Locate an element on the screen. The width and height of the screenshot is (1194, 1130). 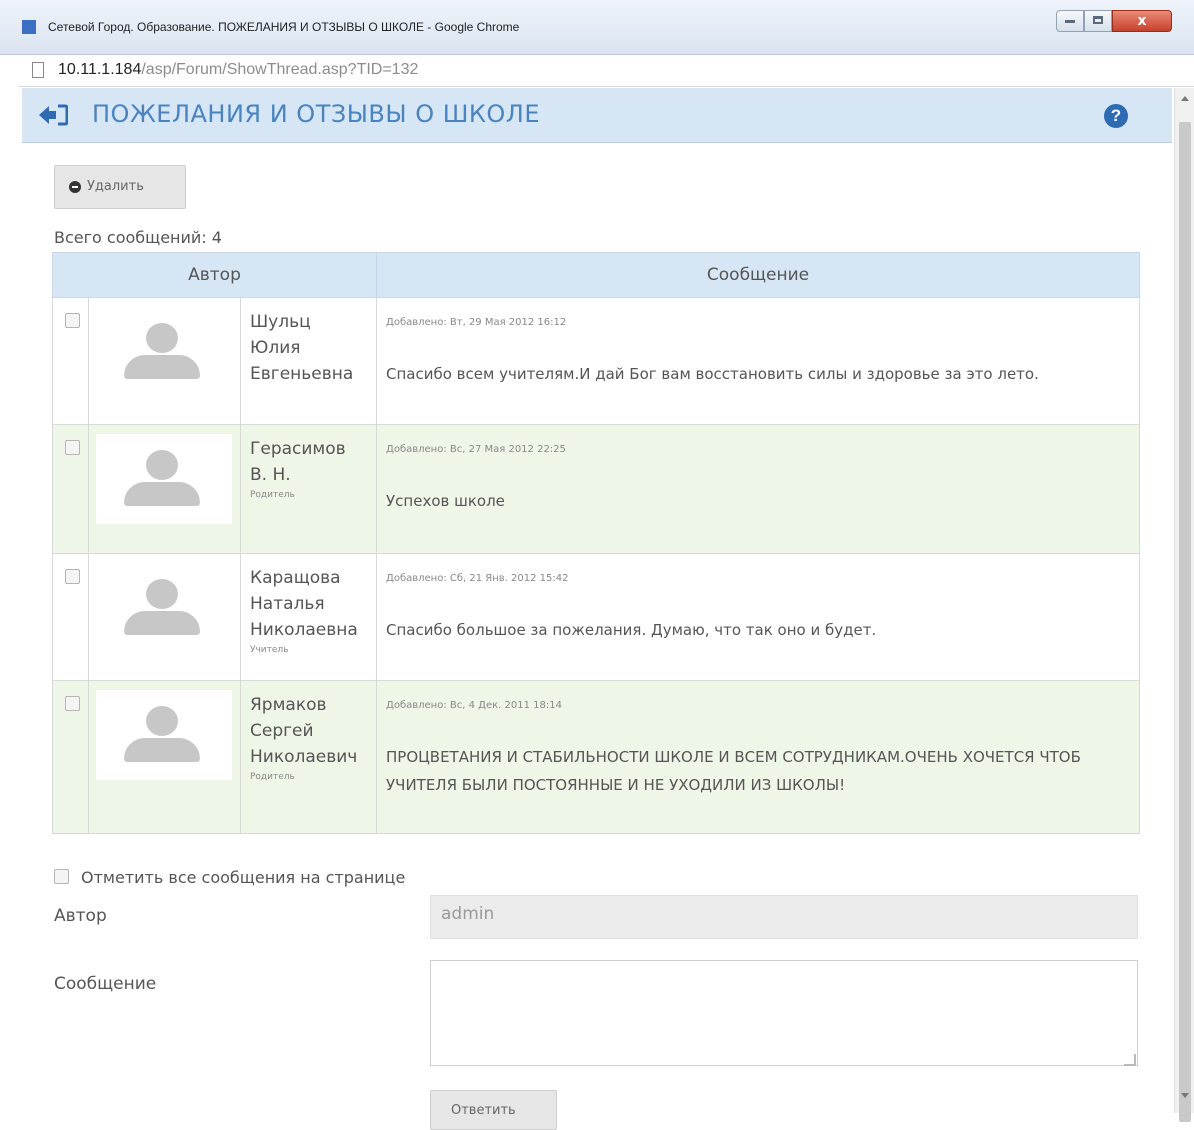
reply-button: Ответить is located at coordinates (493, 1110).